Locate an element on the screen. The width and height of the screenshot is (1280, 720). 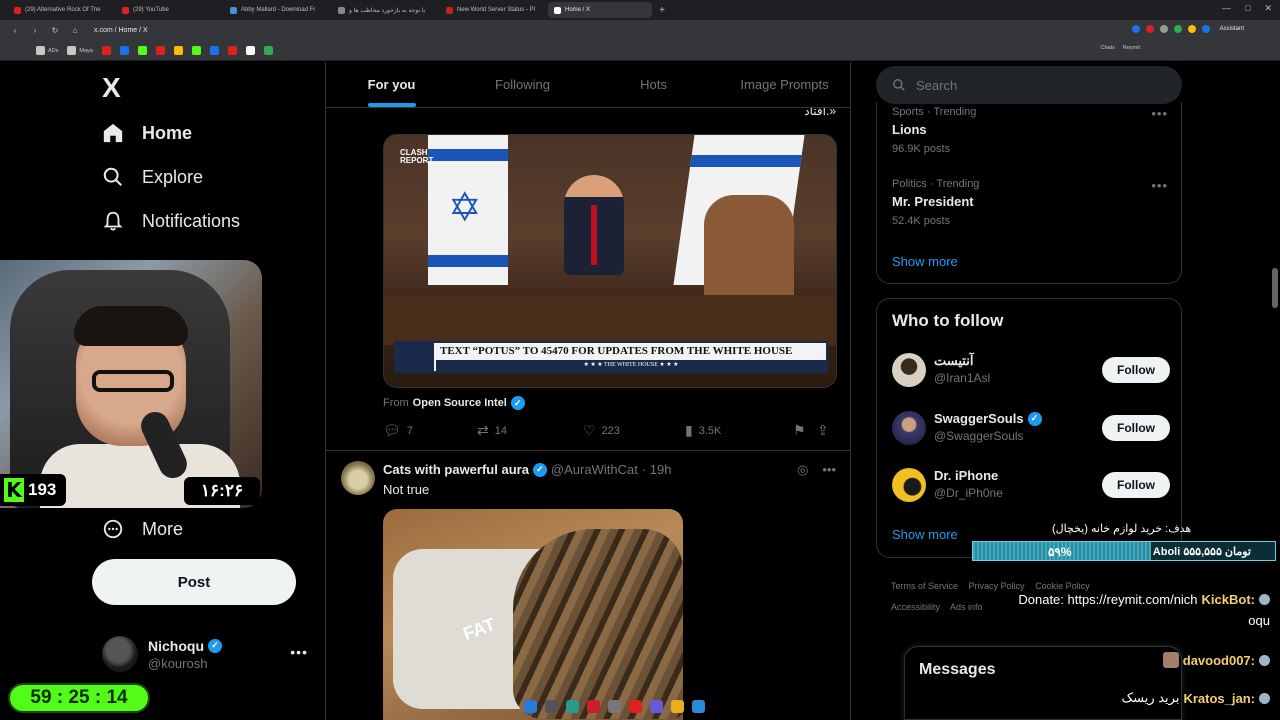
tab-hots: Hots is located at coordinates (653, 84).